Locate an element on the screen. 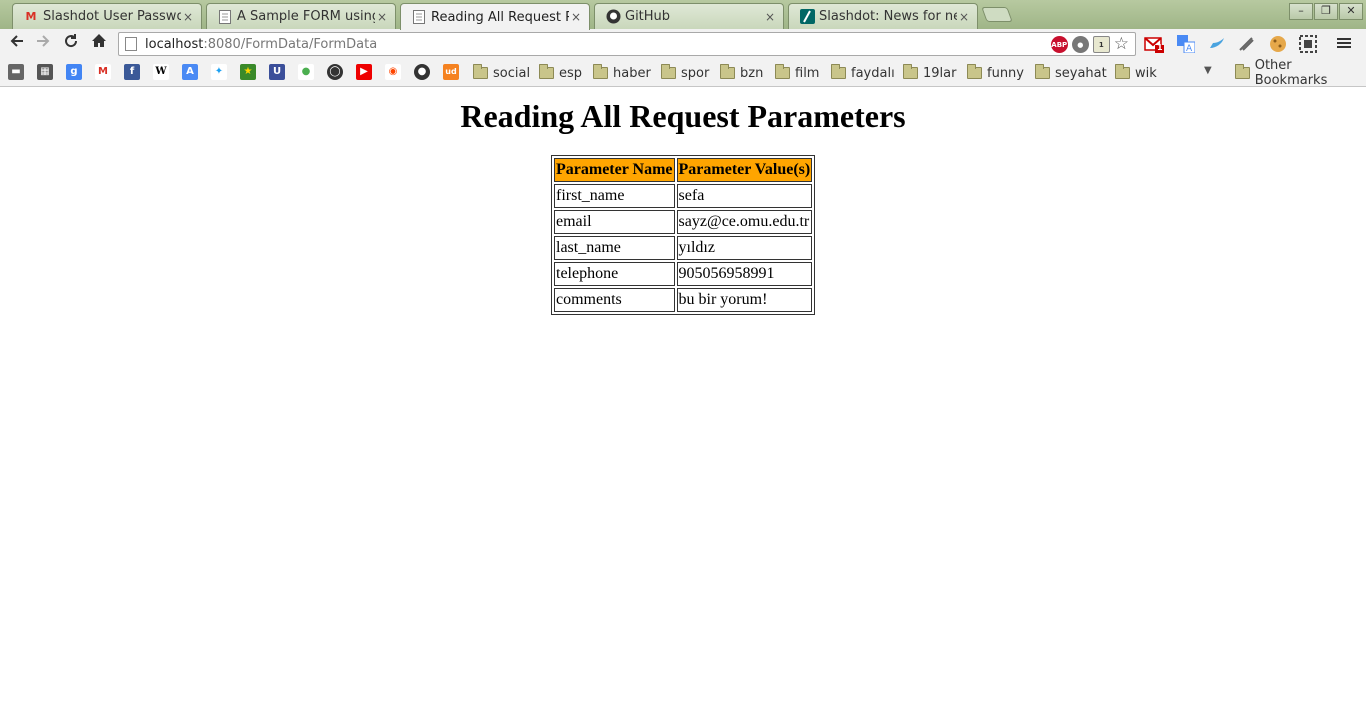 Image resolution: width=1366 pixels, height=727 pixels. translate-icon: A is located at coordinates (1186, 44).